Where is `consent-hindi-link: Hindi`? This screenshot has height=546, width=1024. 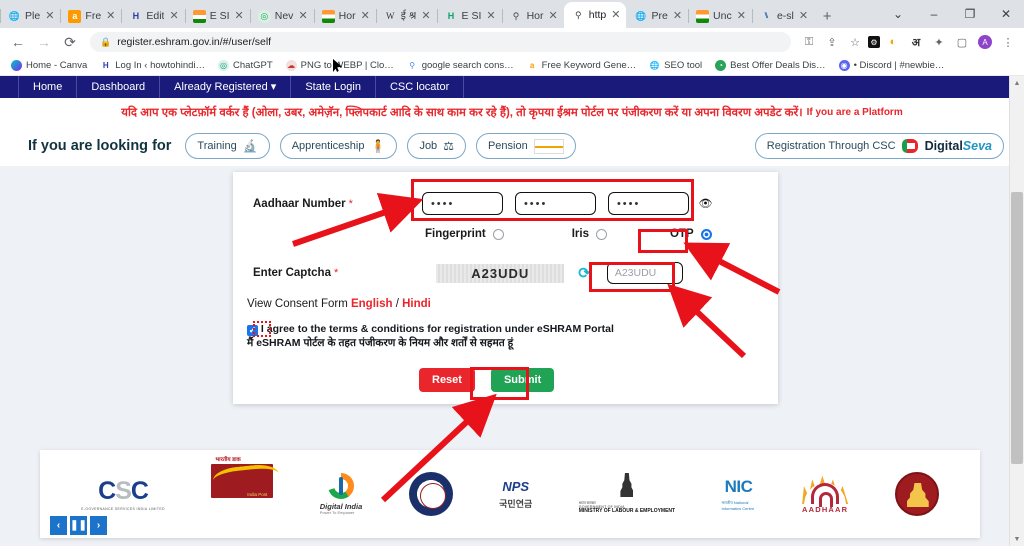
consent-hindi-link: Hindi is located at coordinates (416, 304).